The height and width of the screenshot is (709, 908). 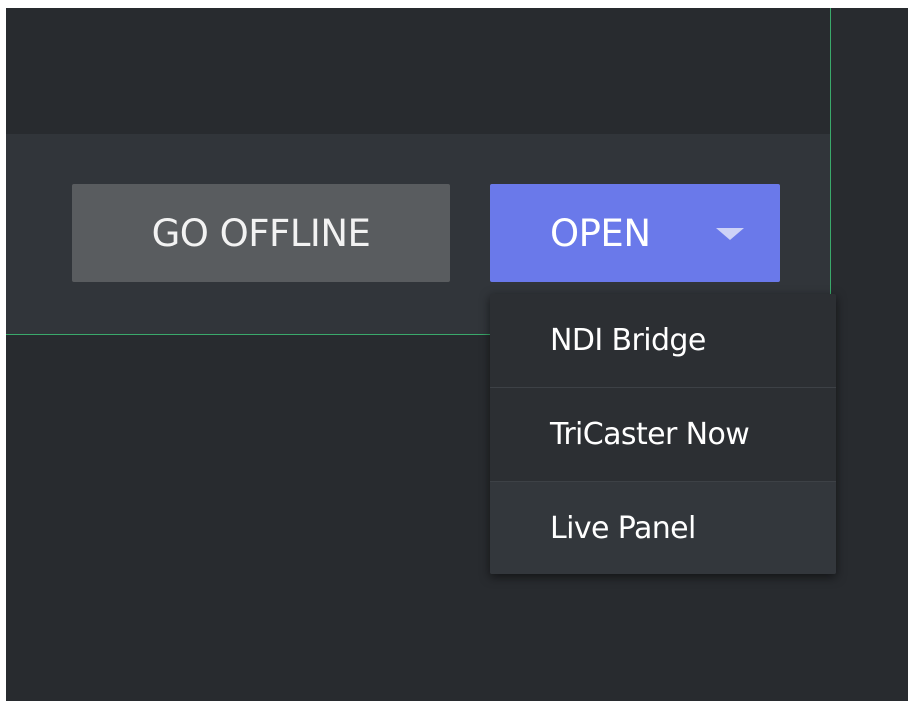 What do you see at coordinates (261, 233) in the screenshot?
I see `go-offline-button: GO OFFLINE` at bounding box center [261, 233].